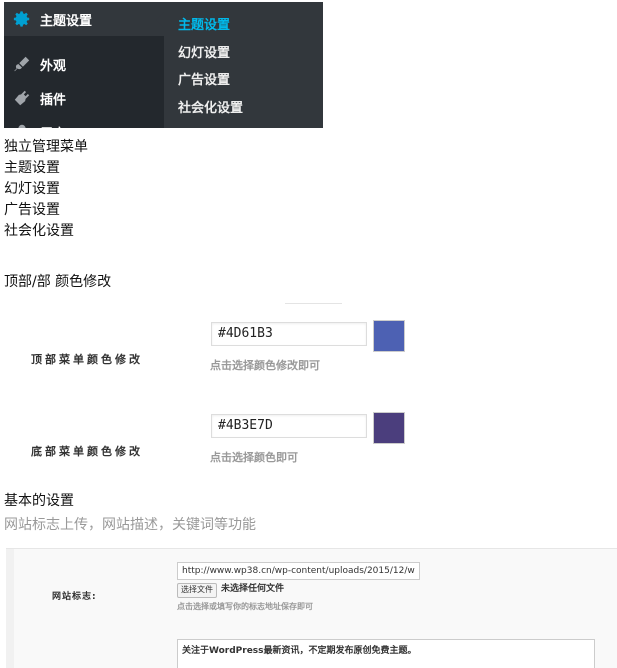 Image resolution: width=617 pixels, height=668 pixels. What do you see at coordinates (197, 590) in the screenshot?
I see `choose-file-button: 选择文件` at bounding box center [197, 590].